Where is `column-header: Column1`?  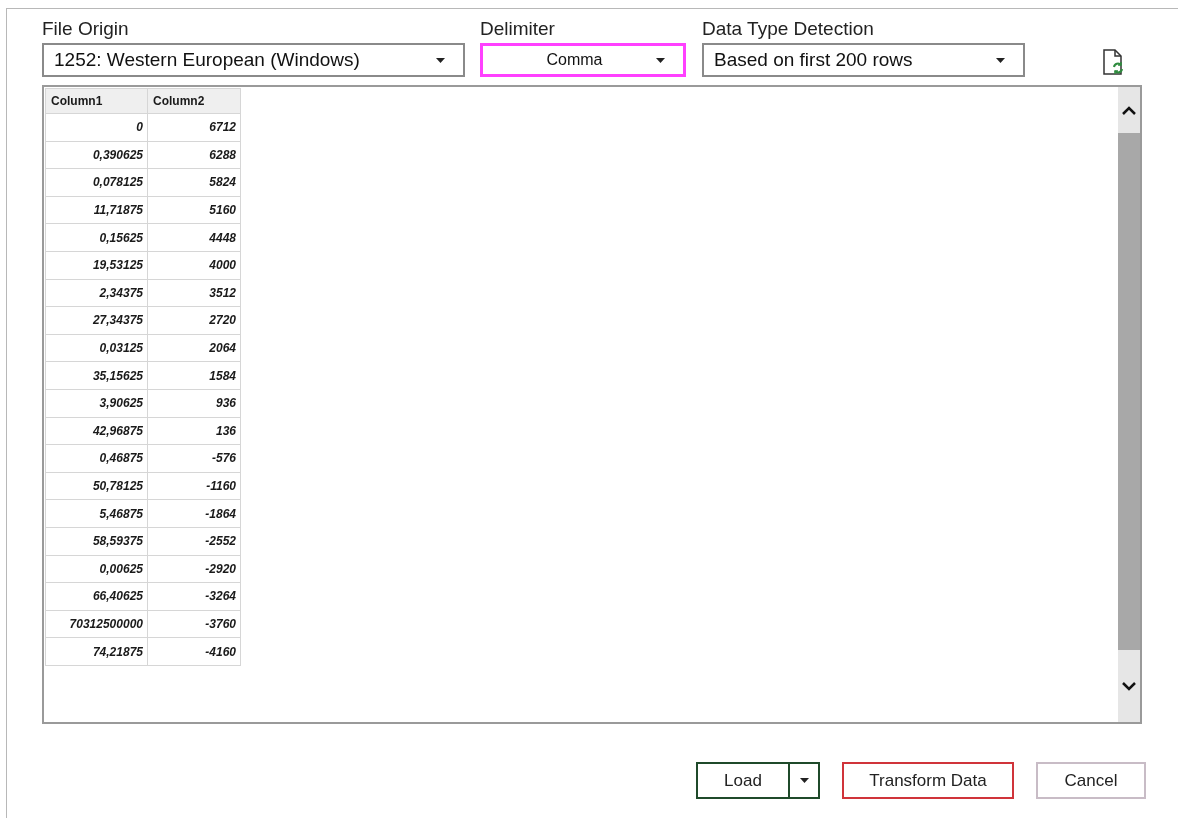
column-header: Column1 is located at coordinates (96, 101).